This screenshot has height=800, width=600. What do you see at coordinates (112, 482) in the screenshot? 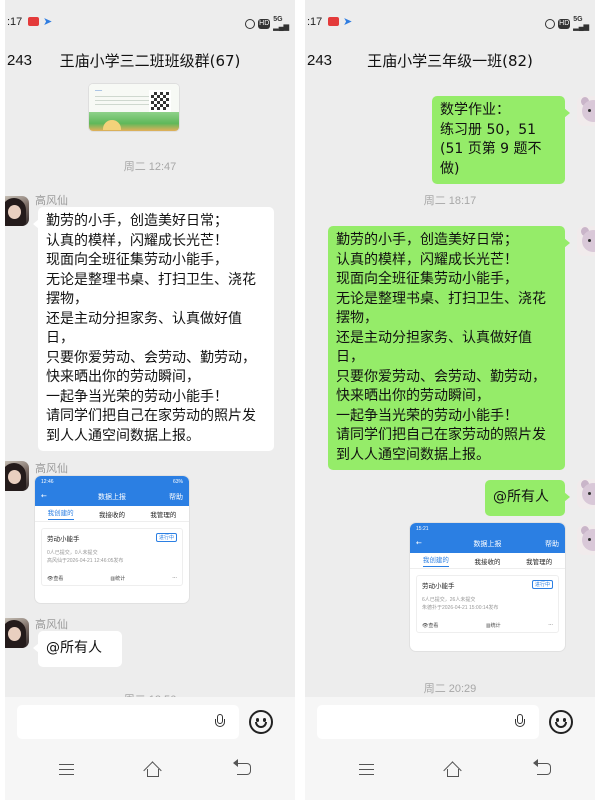
I see `card-status-bar: 12:46 63%` at bounding box center [112, 482].